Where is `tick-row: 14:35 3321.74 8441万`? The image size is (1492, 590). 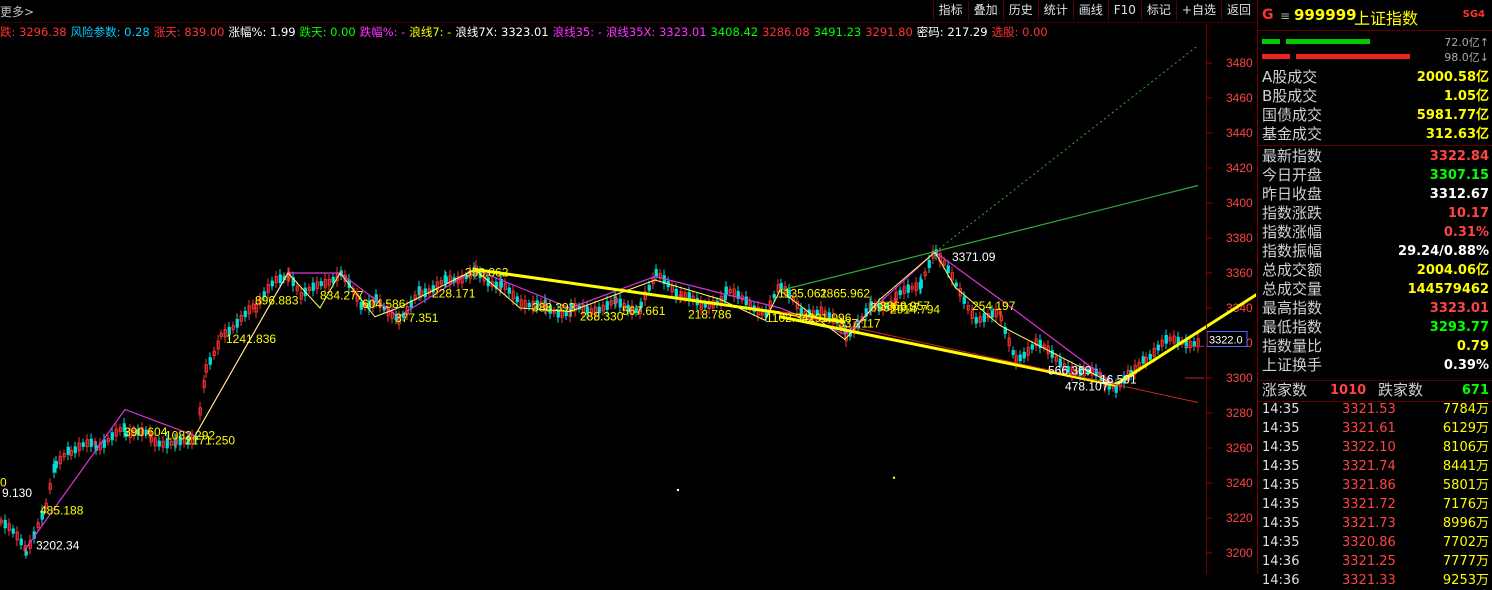 tick-row: 14:35 3321.74 8441万 is located at coordinates (1375, 467).